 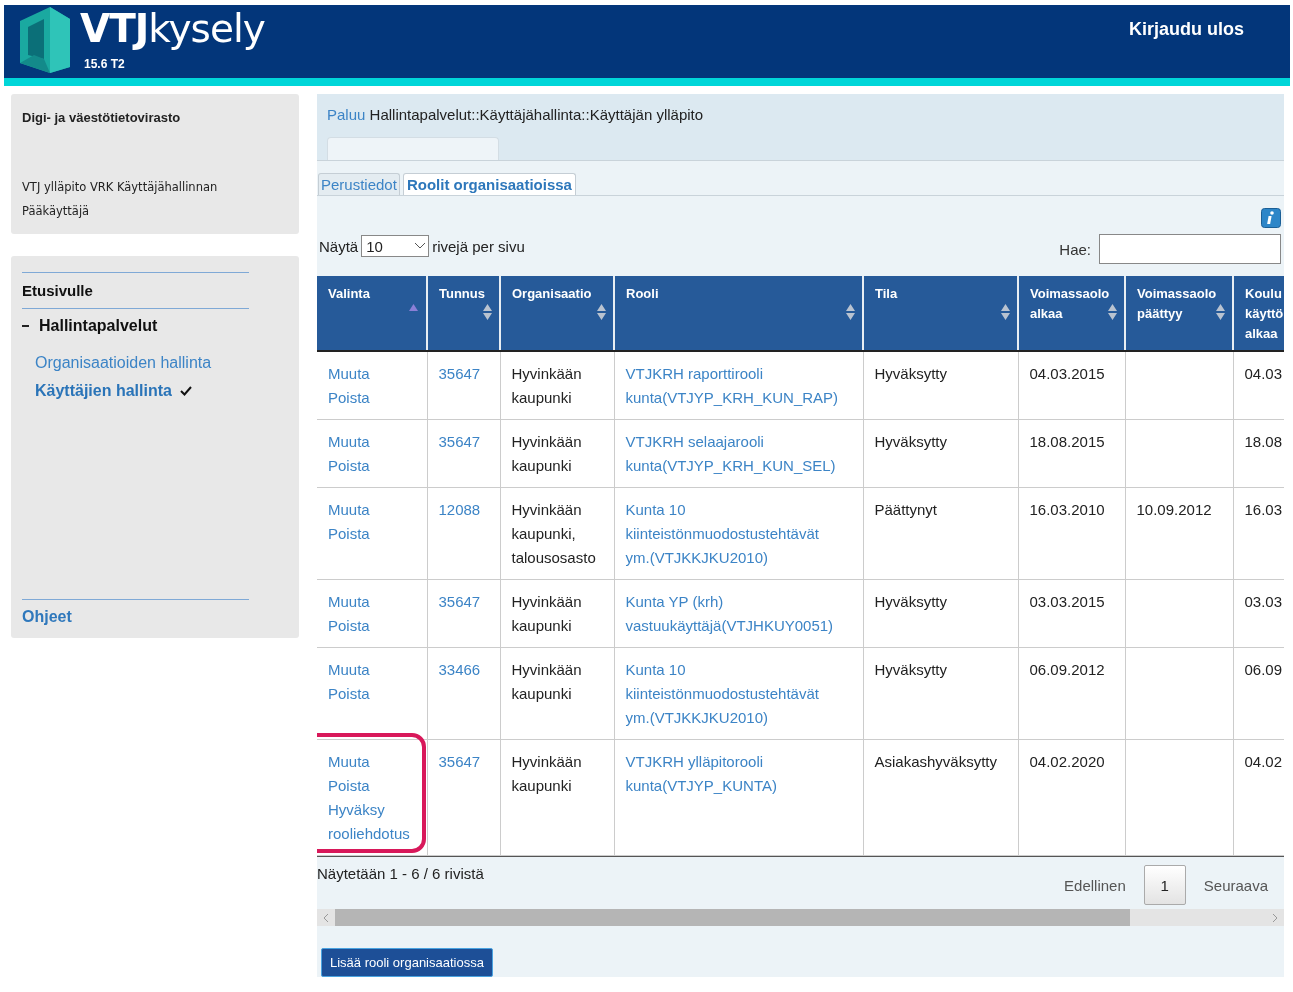 I want to click on column-header: Valinta, so click(x=372, y=313).